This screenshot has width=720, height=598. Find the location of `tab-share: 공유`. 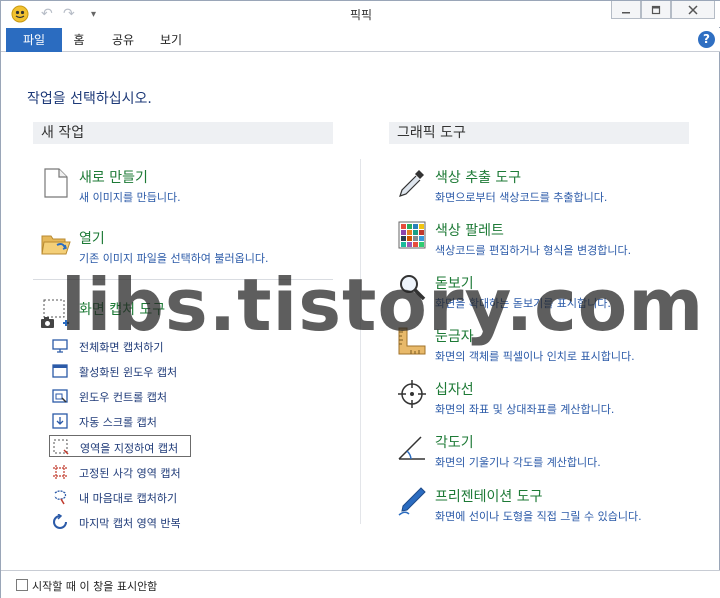

tab-share: 공유 is located at coordinates (123, 40).